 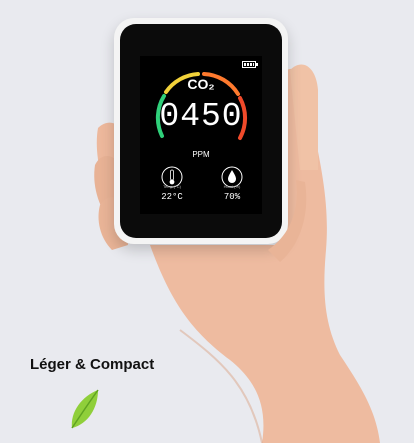 What do you see at coordinates (92, 364) in the screenshot?
I see `caption-text: Léger & Compact` at bounding box center [92, 364].